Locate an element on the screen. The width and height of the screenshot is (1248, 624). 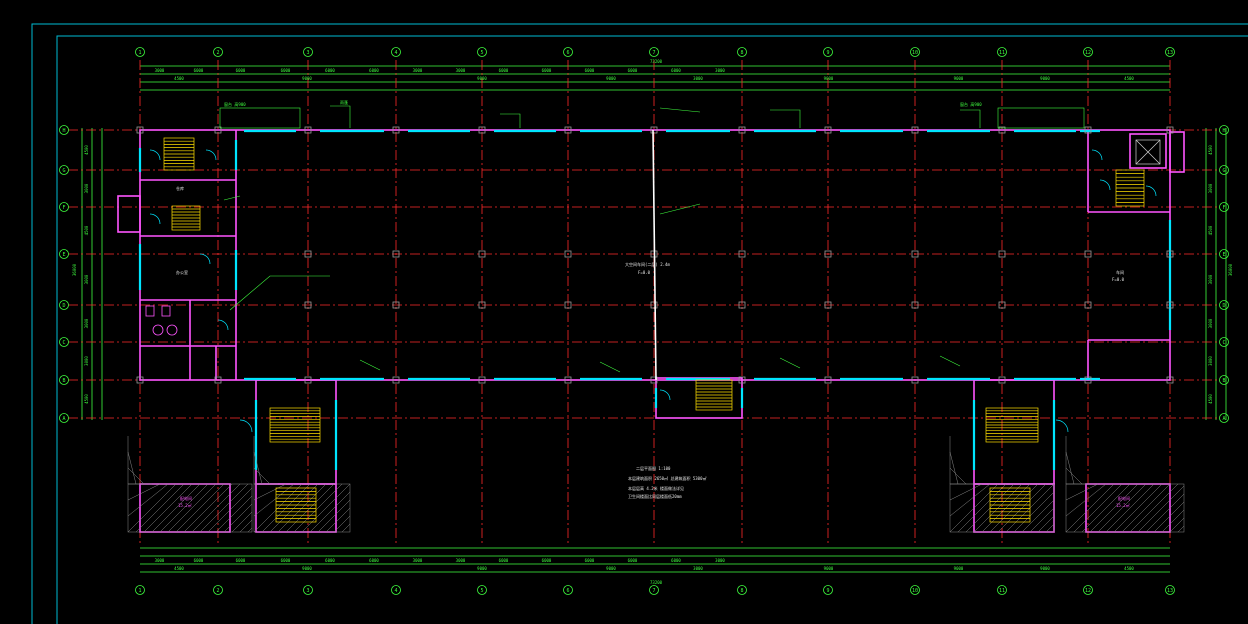
axis-bubble-label: B is located at coordinates (1223, 381).